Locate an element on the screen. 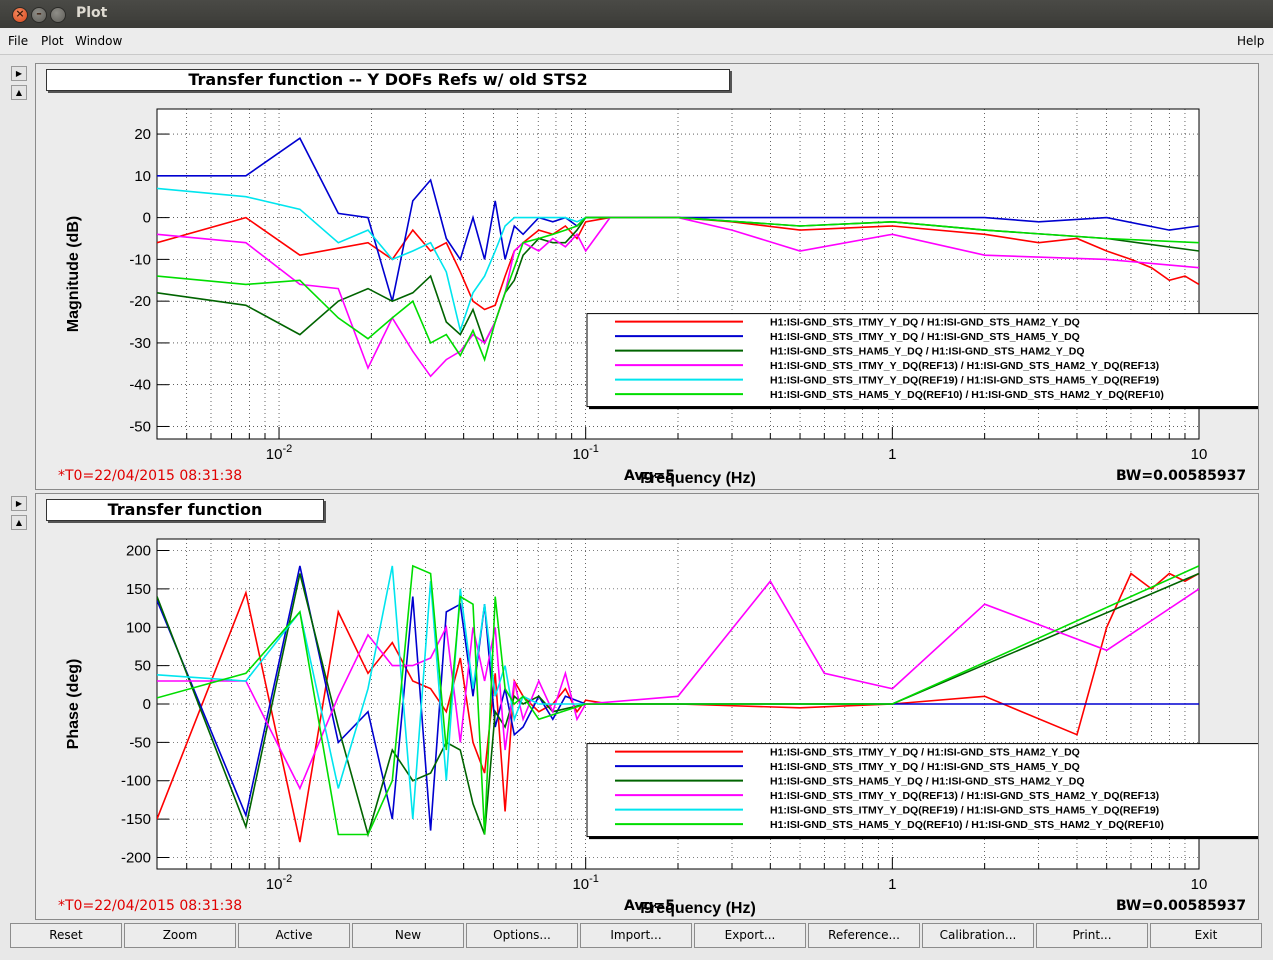 The image size is (1273, 960). menubar: File Plot Window Help is located at coordinates (636, 41).